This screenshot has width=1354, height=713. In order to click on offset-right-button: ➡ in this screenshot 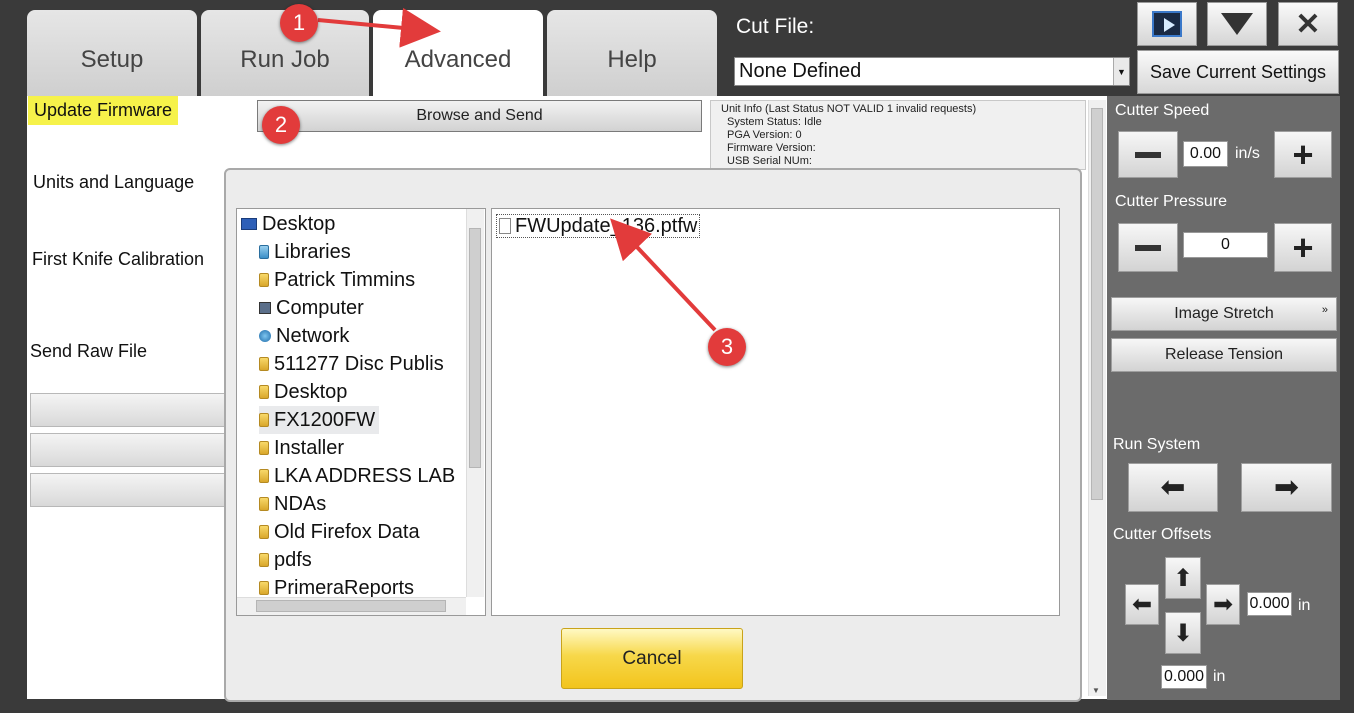, I will do `click(1223, 604)`.